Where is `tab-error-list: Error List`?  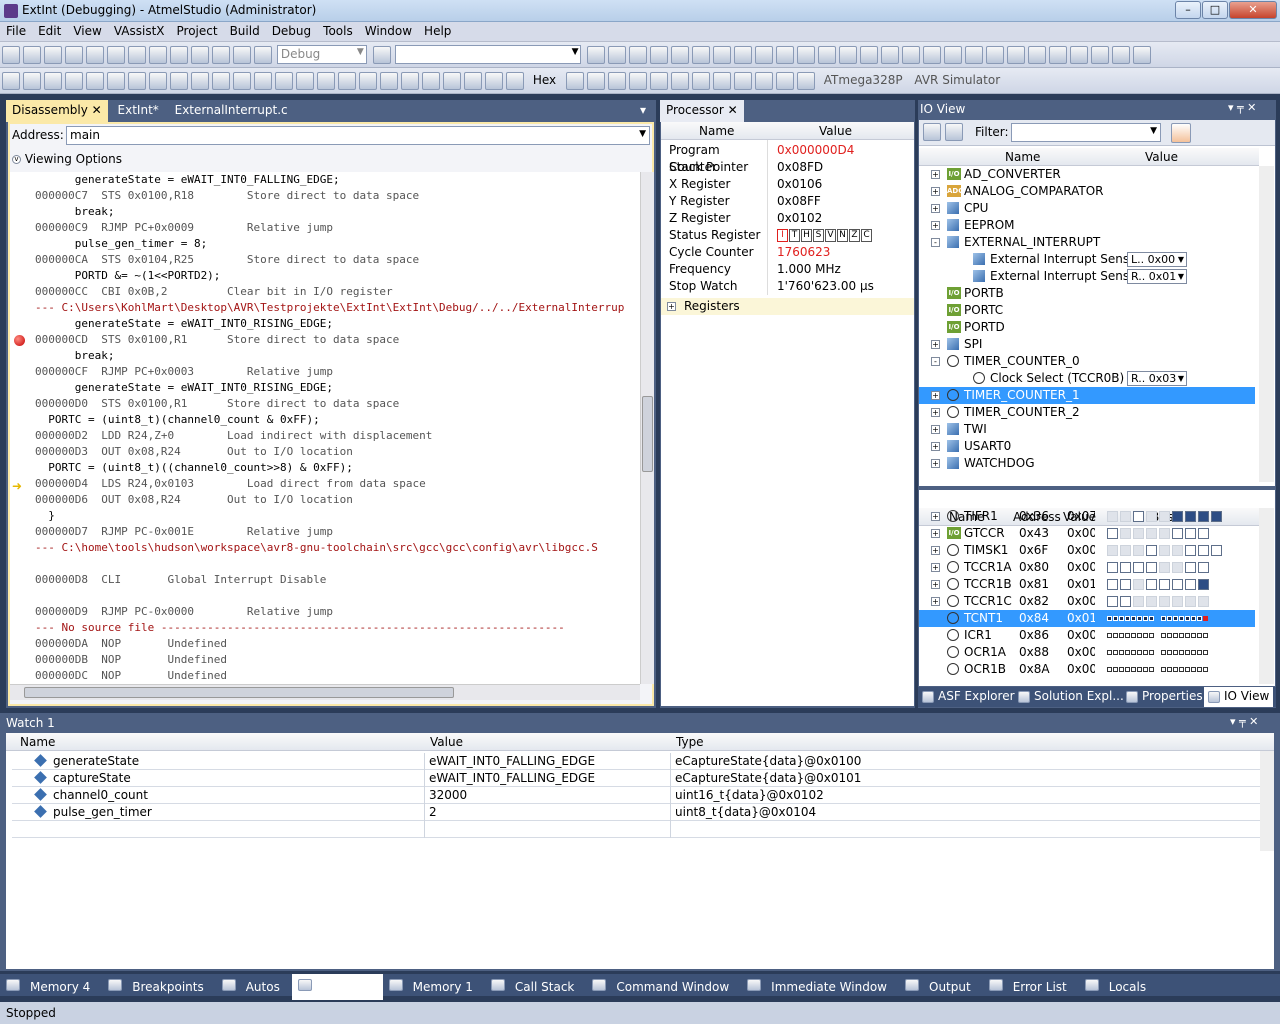 tab-error-list: Error List is located at coordinates (1031, 987).